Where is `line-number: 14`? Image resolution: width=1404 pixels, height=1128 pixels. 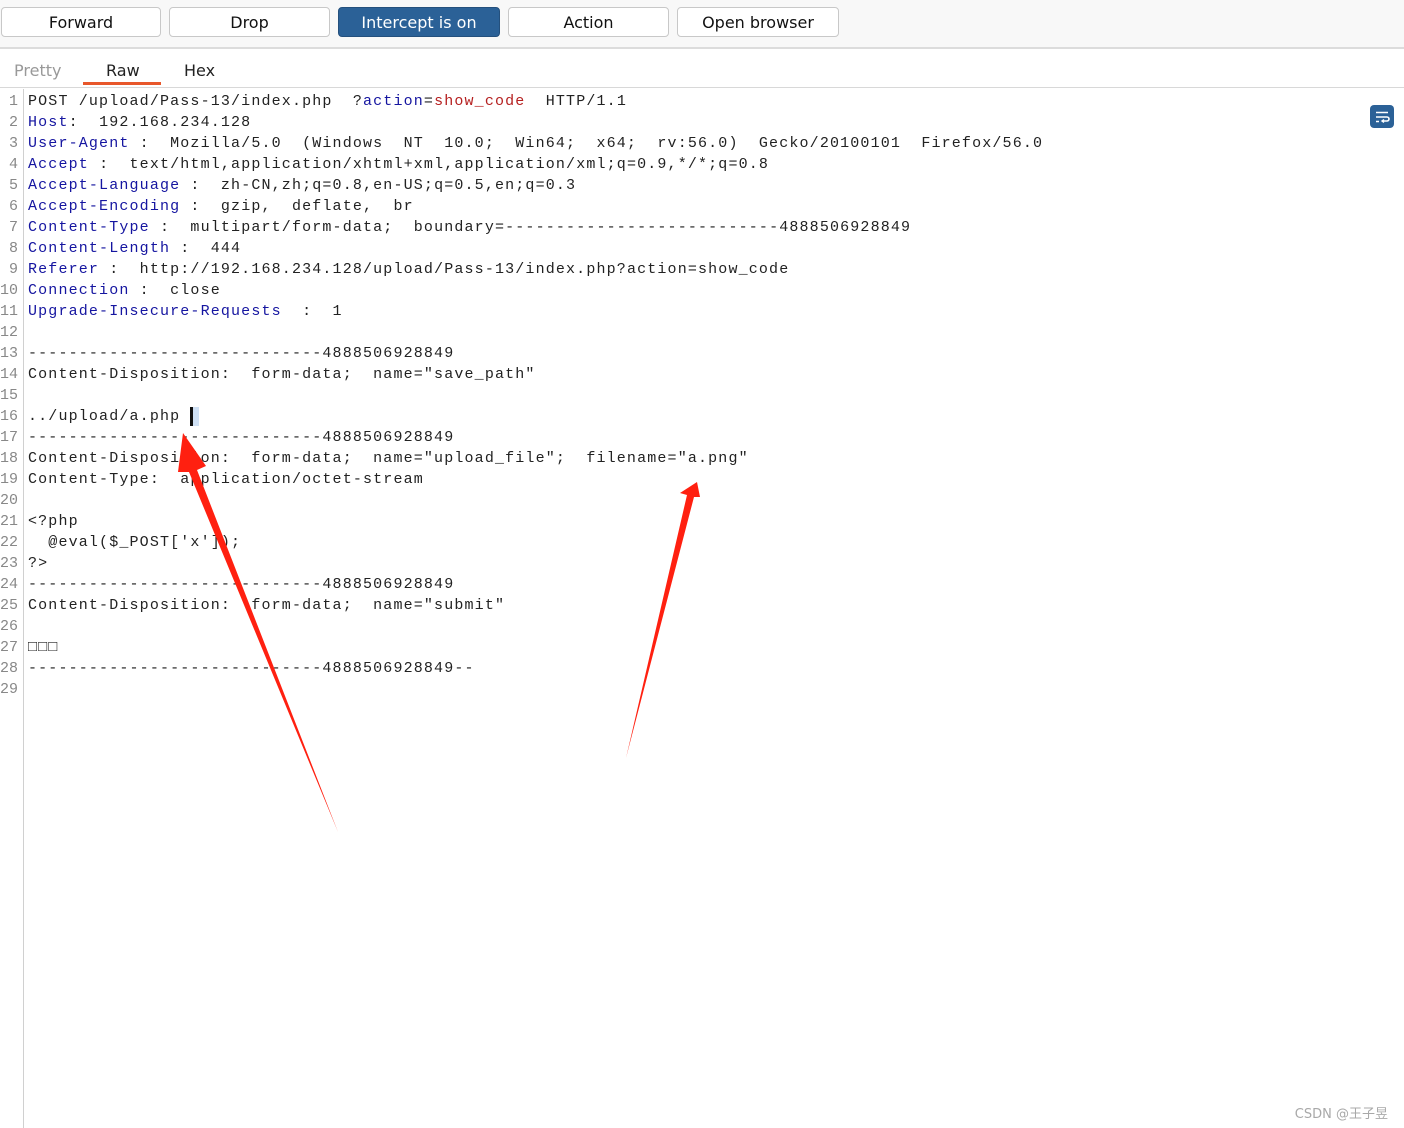
line-number: 14 is located at coordinates (9, 374).